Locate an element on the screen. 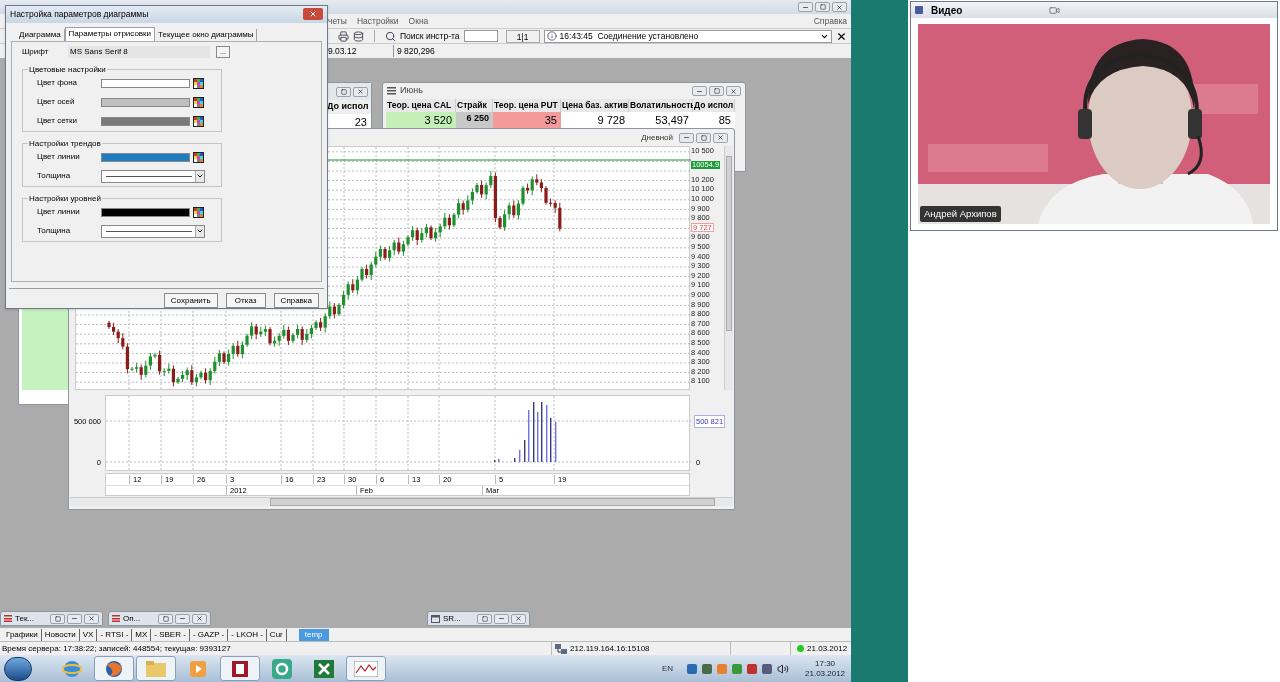 The height and width of the screenshot is (682, 1280). setting-label: Цвет фона is located at coordinates (58, 83).